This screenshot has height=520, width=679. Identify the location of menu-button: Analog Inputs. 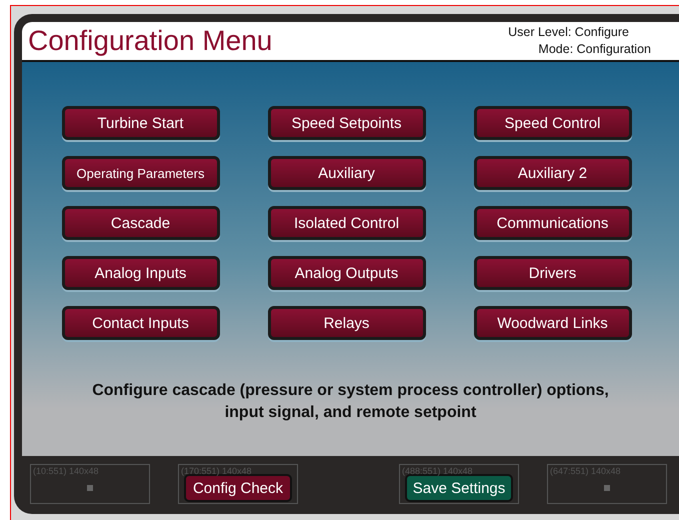
(141, 273).